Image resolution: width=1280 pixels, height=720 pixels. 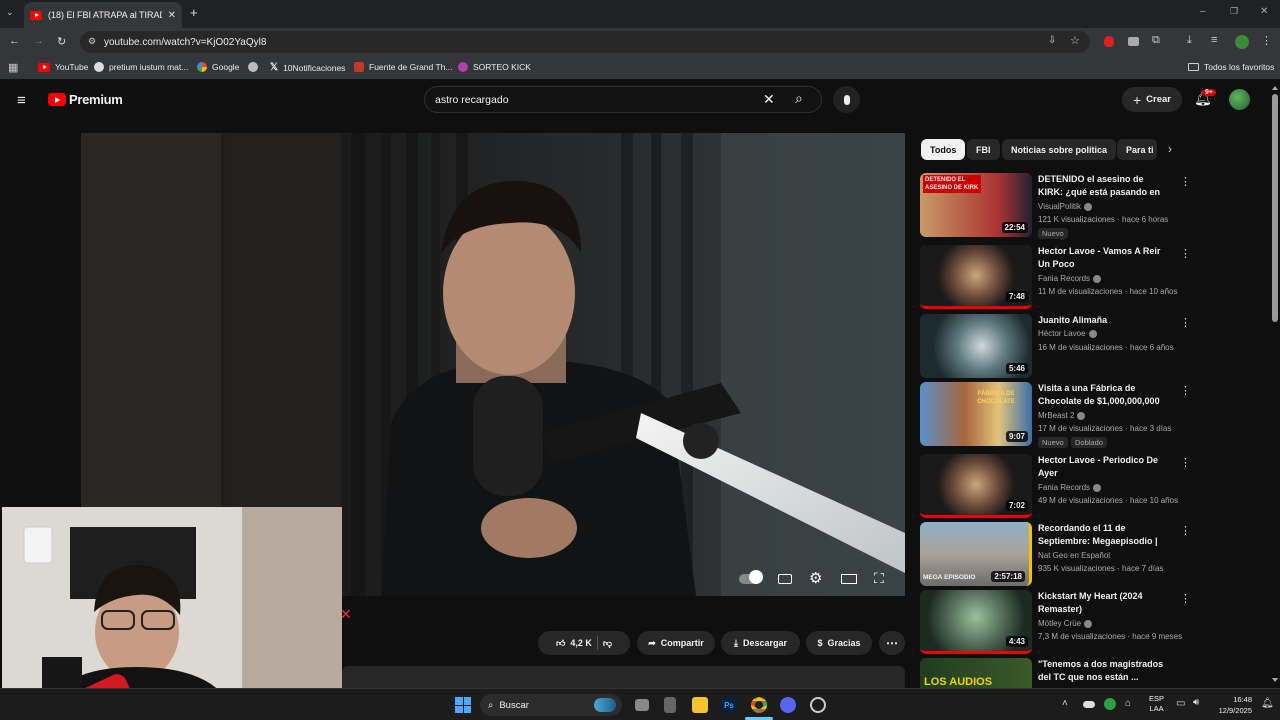 What do you see at coordinates (1156, 40) in the screenshot?
I see `extensions-puzzle-icon: ⧉` at bounding box center [1156, 40].